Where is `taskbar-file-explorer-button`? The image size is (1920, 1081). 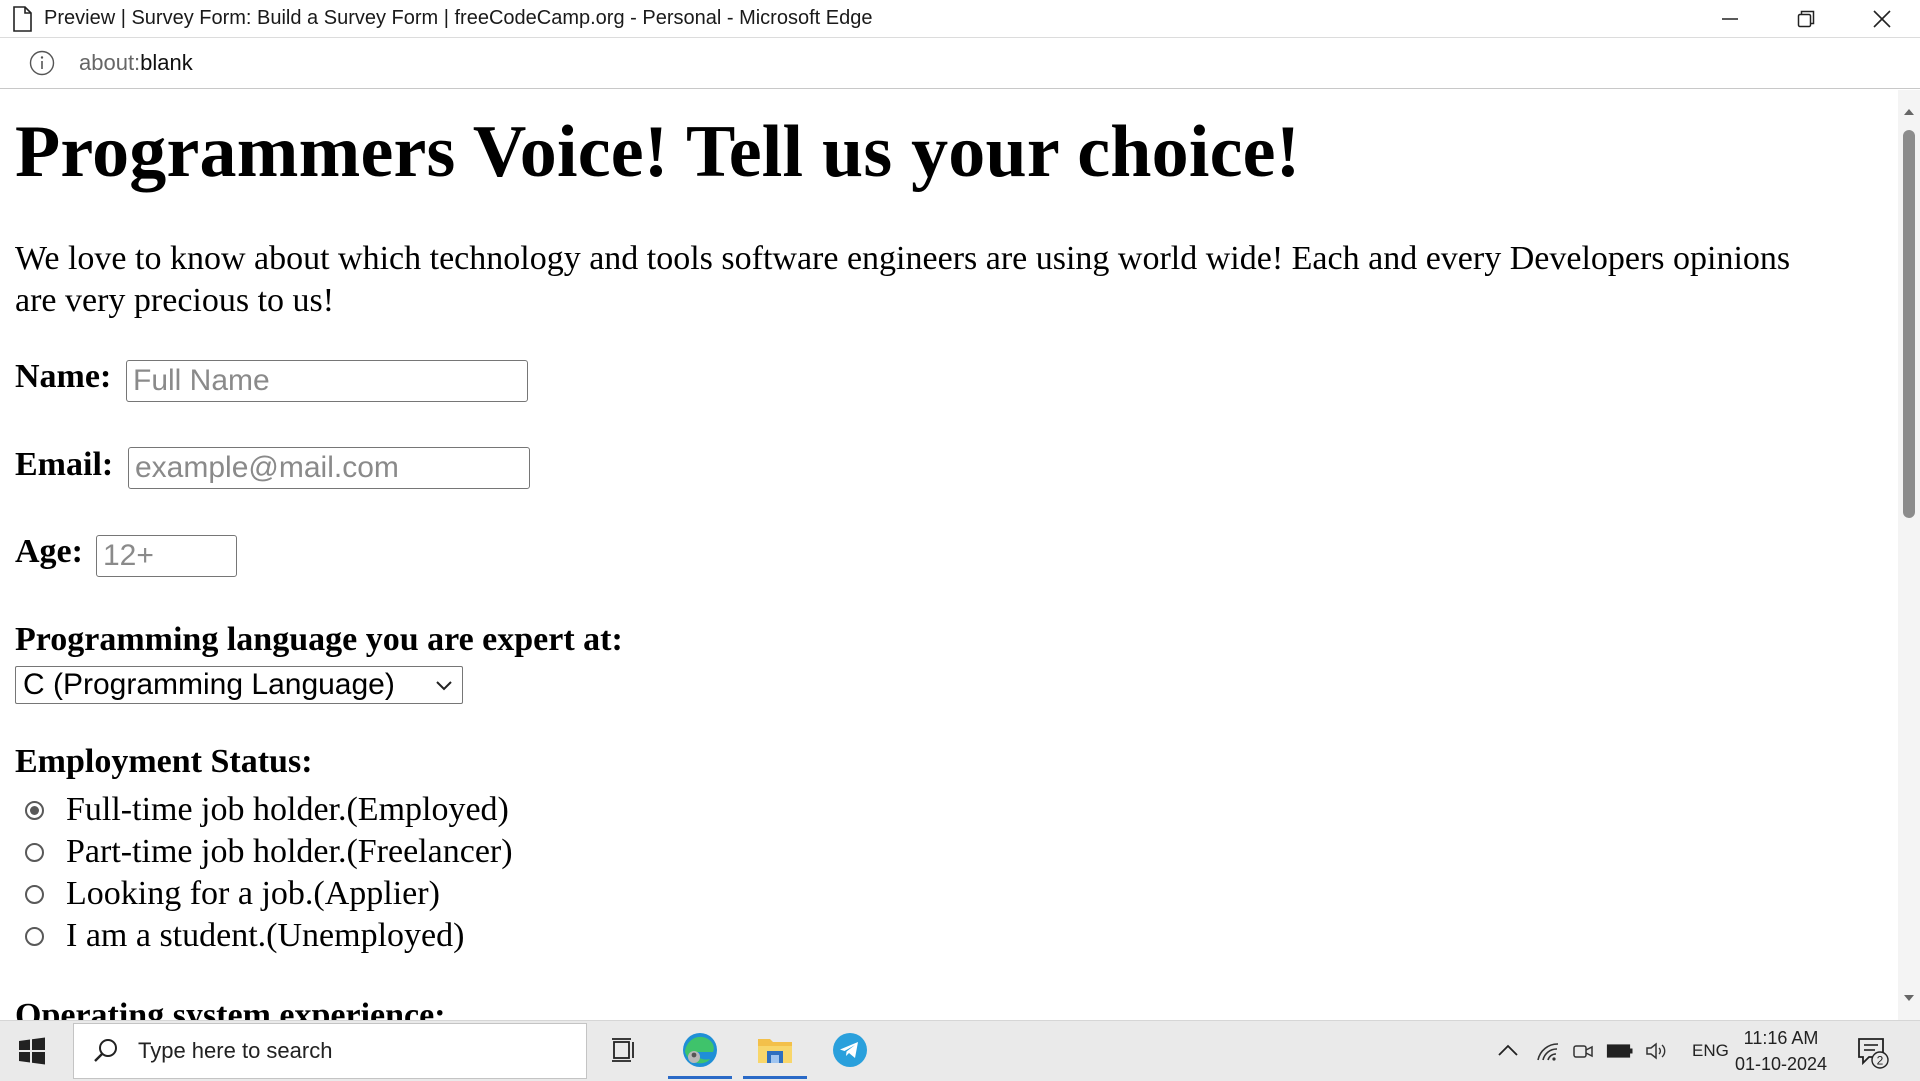 taskbar-file-explorer-button is located at coordinates (775, 1050).